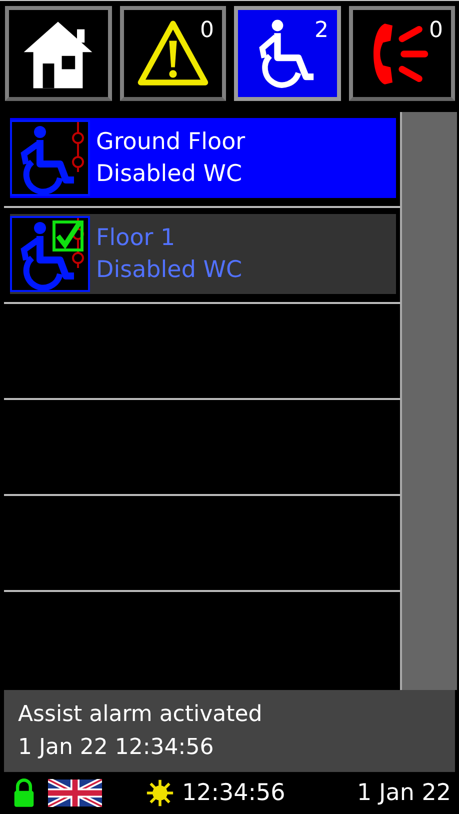  I want to click on clock-time: 12:34:56, so click(234, 793).